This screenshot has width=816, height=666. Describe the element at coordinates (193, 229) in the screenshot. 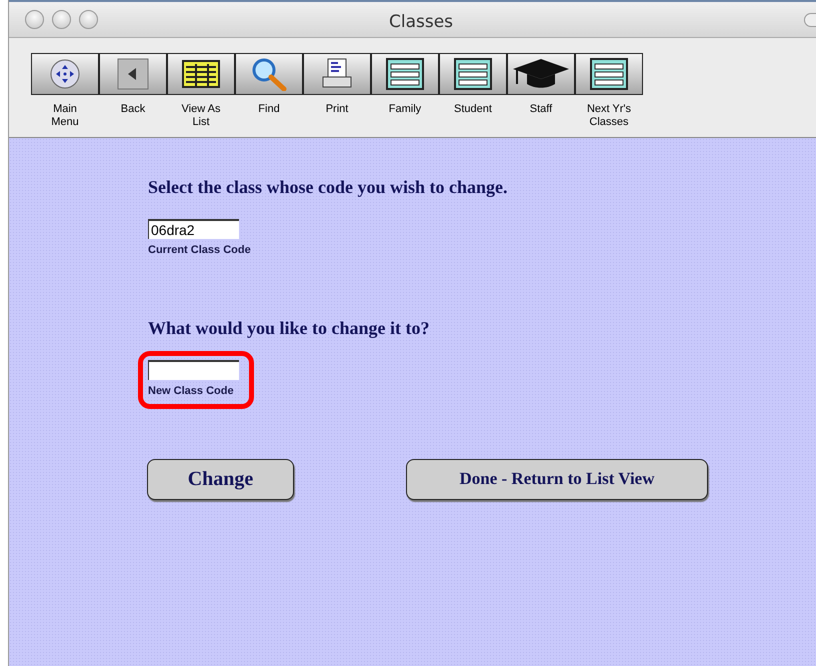

I see `code-field: 06dra2` at that location.